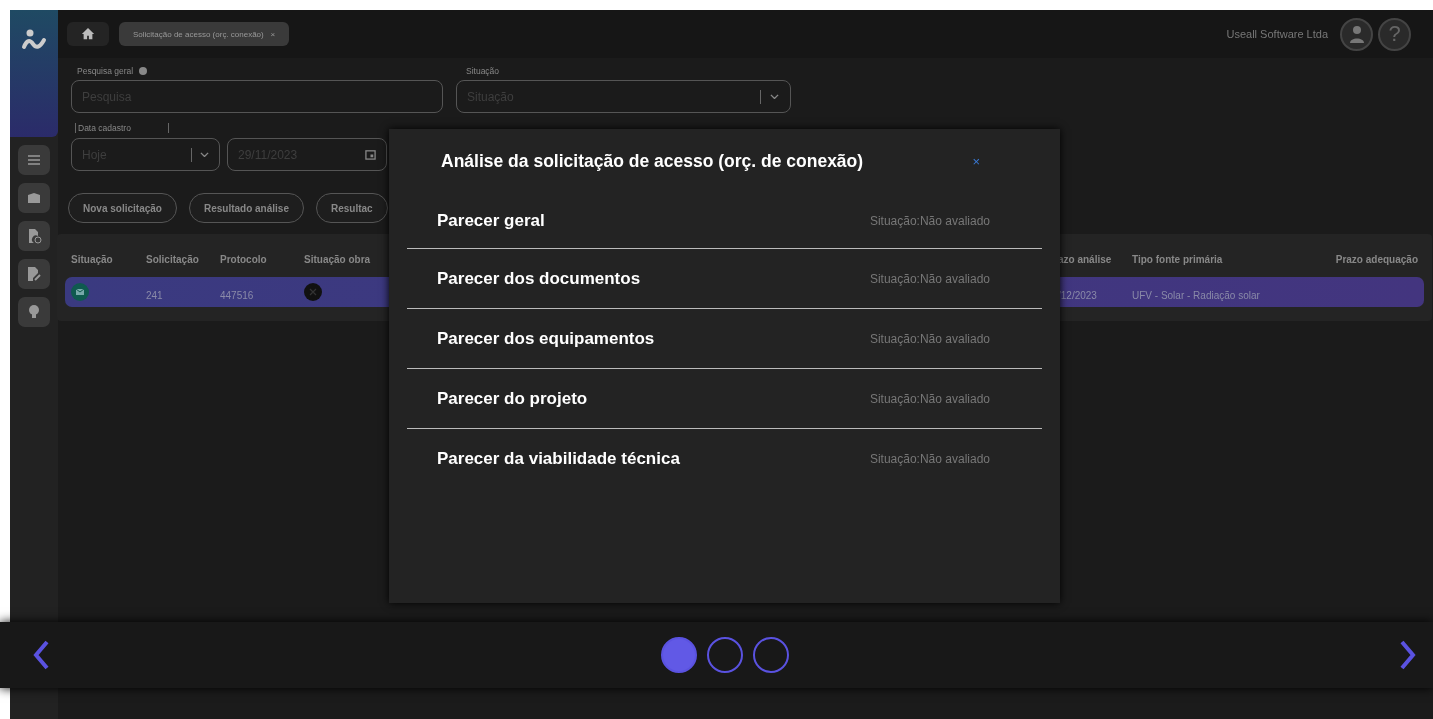  What do you see at coordinates (1178, 259) in the screenshot?
I see `column-header: Tipo fonte primária` at bounding box center [1178, 259].